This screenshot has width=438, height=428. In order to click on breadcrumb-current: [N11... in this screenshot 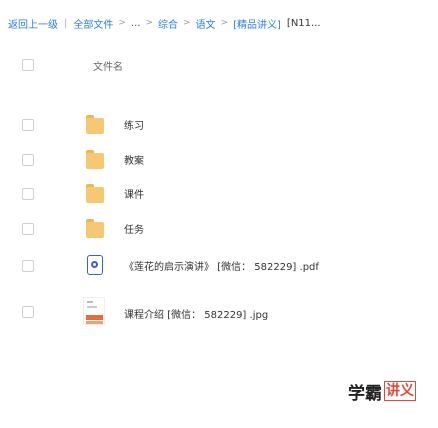, I will do `click(303, 23)`.